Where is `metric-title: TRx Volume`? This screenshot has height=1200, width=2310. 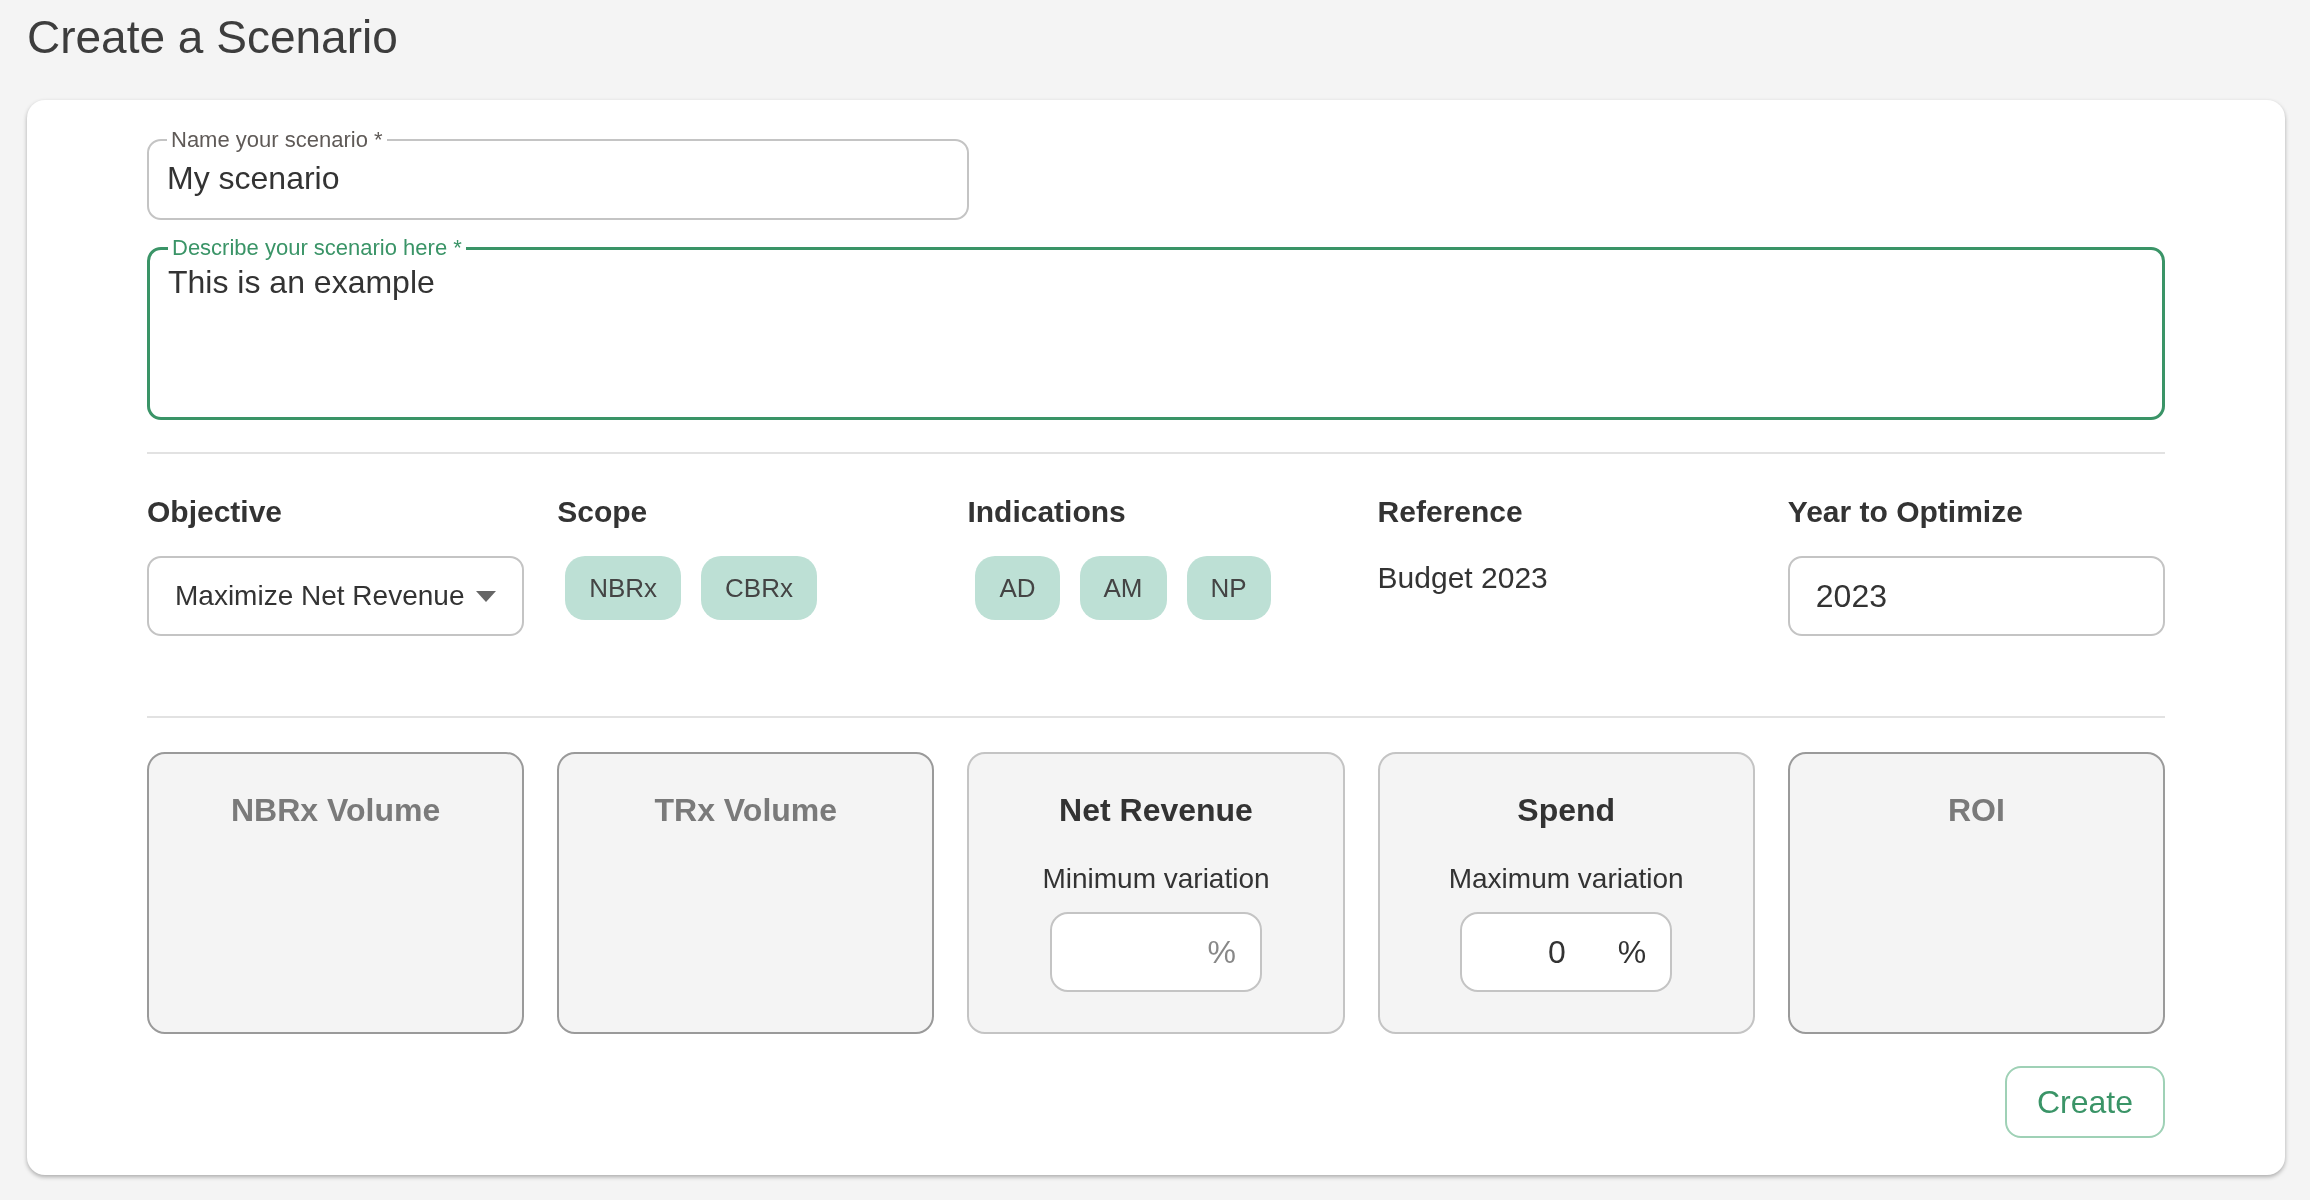 metric-title: TRx Volume is located at coordinates (746, 810).